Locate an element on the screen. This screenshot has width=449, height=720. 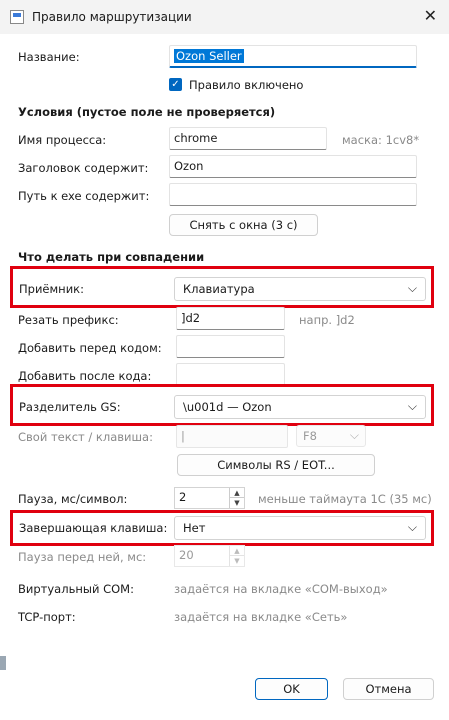
capture-button: Снять с окна (3 с) is located at coordinates (243, 225).